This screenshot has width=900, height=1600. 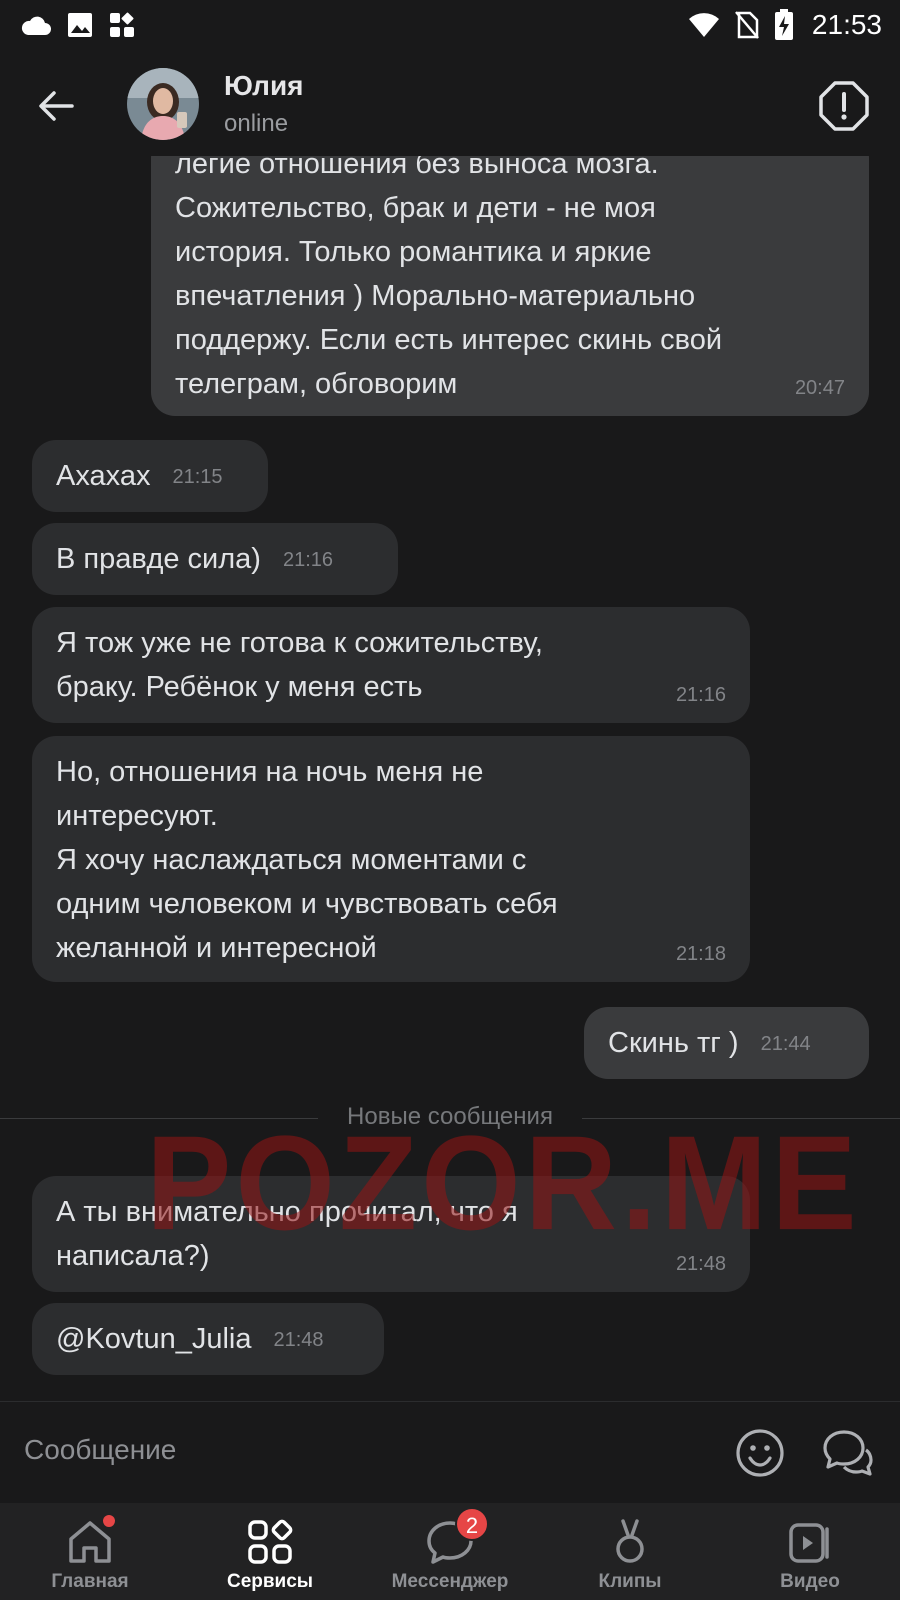 I want to click on nav-label: Клипы, so click(x=630, y=1581).